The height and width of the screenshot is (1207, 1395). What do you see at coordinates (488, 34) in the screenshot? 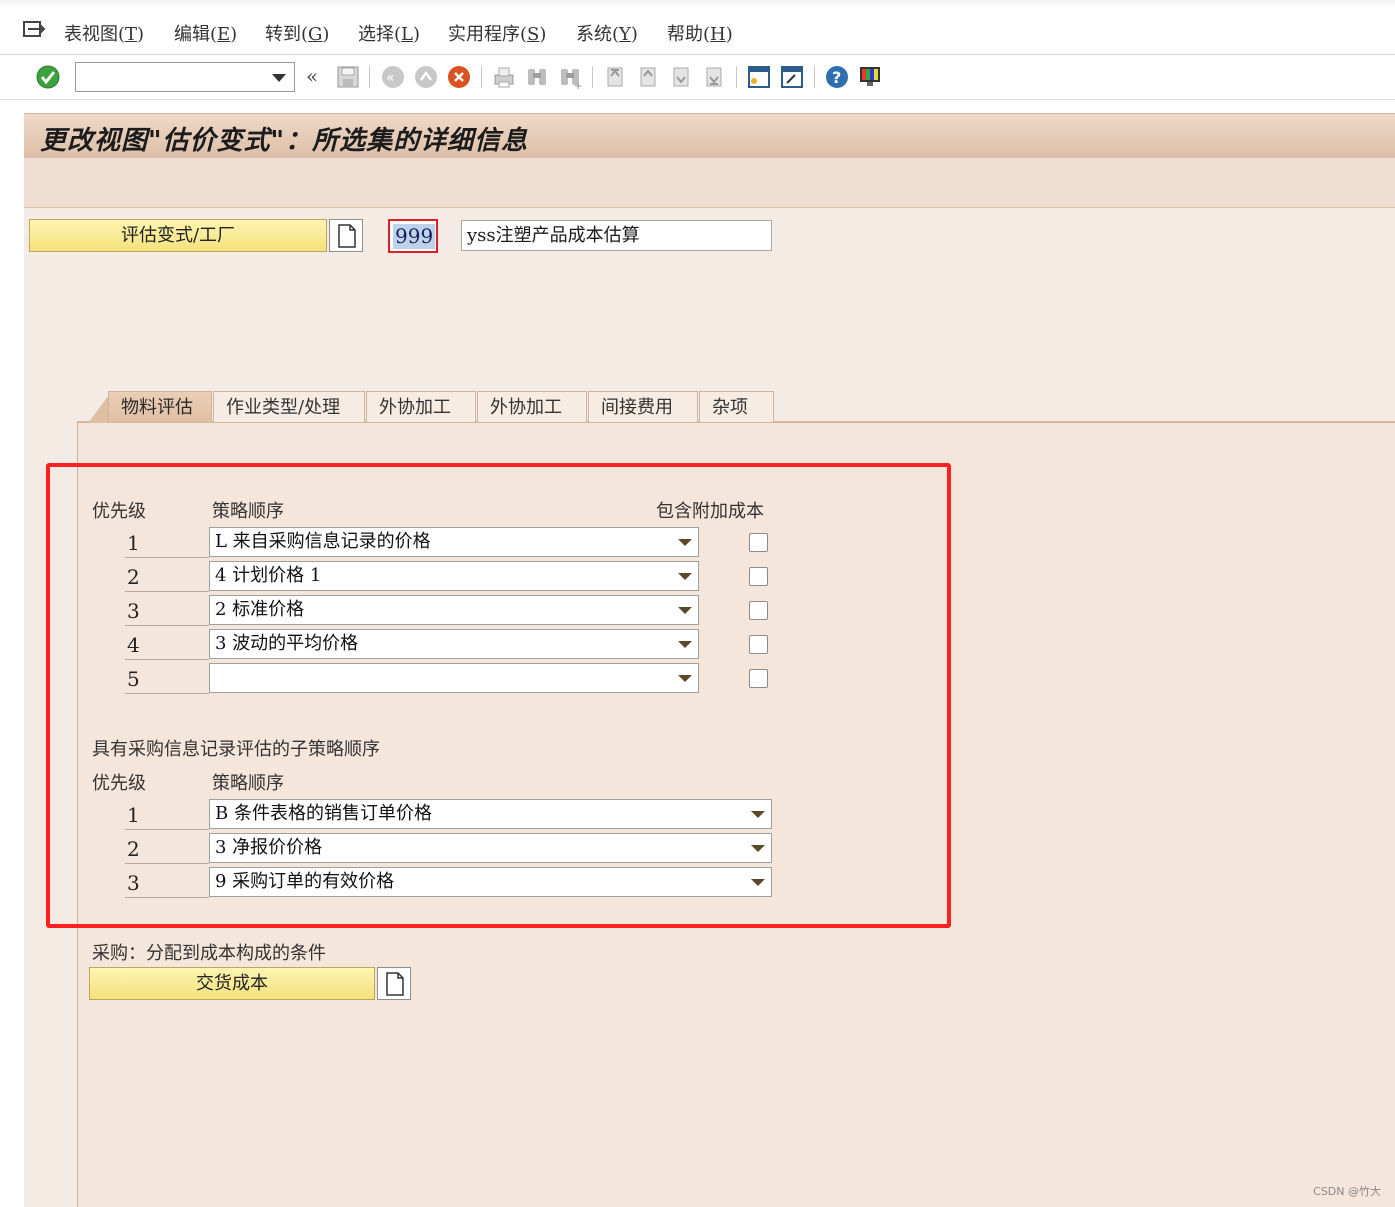
I see `menu-label: 实用程序(` at bounding box center [488, 34].